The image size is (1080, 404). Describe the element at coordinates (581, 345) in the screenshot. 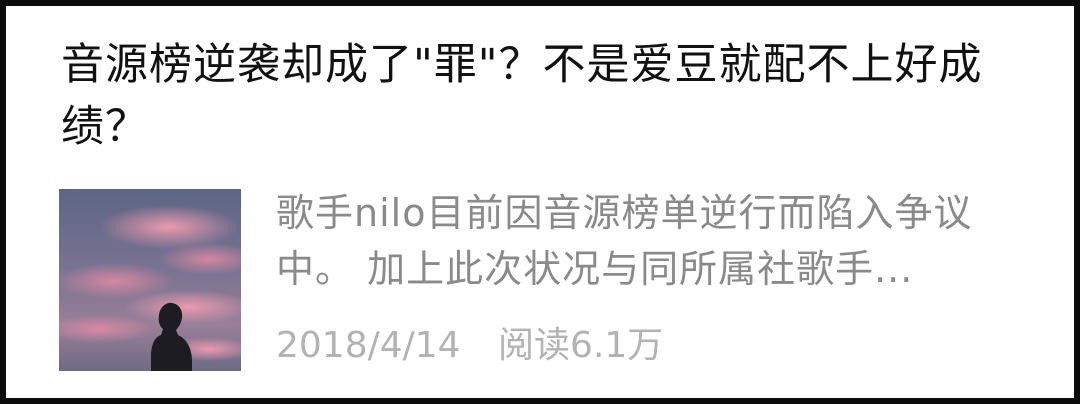

I see `read-count: 阅读6.1万` at that location.